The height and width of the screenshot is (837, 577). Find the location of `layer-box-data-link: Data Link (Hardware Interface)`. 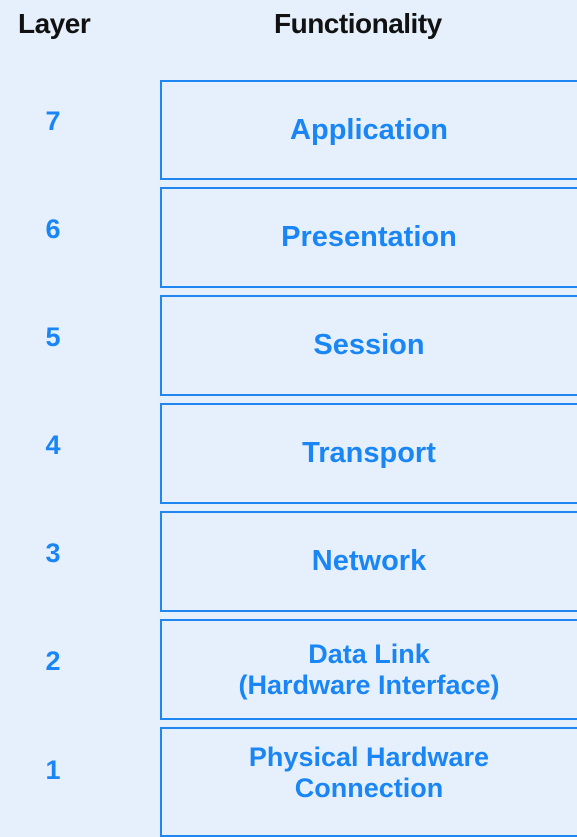

layer-box-data-link: Data Link (Hardware Interface) is located at coordinates (368, 669).